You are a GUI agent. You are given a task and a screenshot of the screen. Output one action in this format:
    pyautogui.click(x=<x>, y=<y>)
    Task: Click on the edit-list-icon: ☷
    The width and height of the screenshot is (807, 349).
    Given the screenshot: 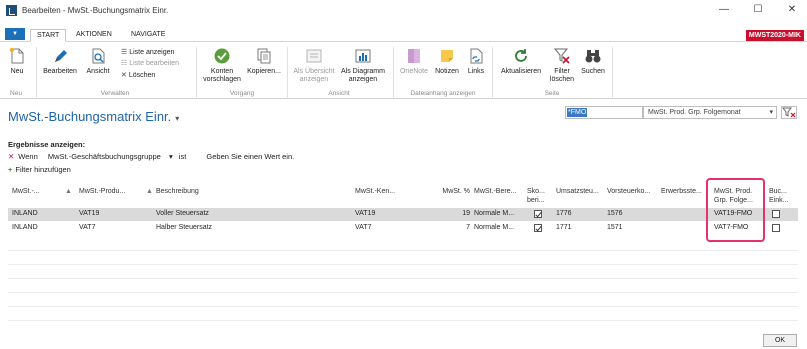 What is the action you would take?
    pyautogui.click(x=124, y=63)
    